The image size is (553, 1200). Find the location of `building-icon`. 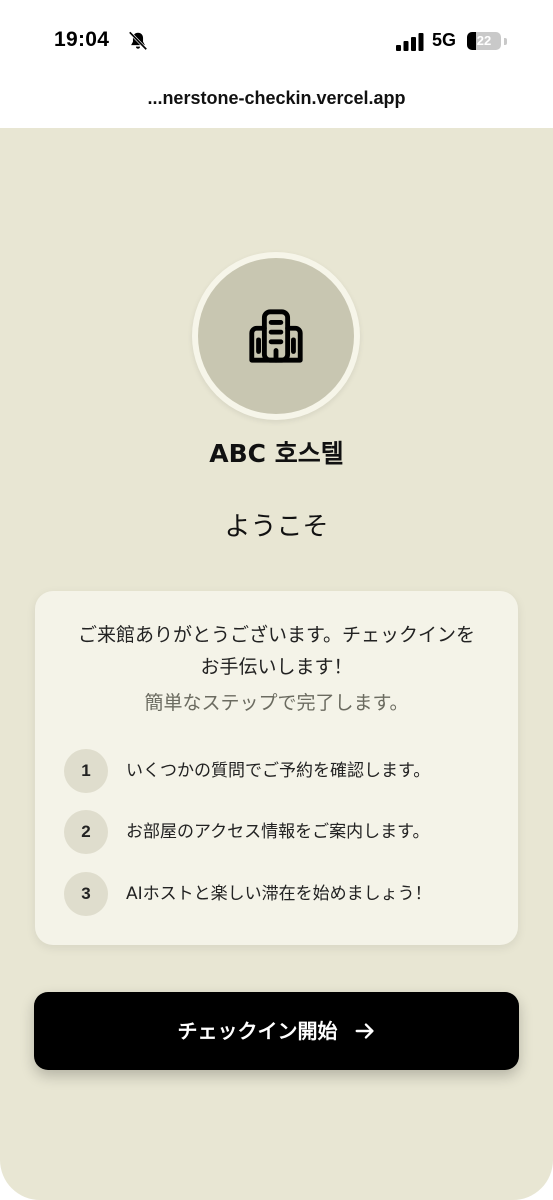

building-icon is located at coordinates (276, 336).